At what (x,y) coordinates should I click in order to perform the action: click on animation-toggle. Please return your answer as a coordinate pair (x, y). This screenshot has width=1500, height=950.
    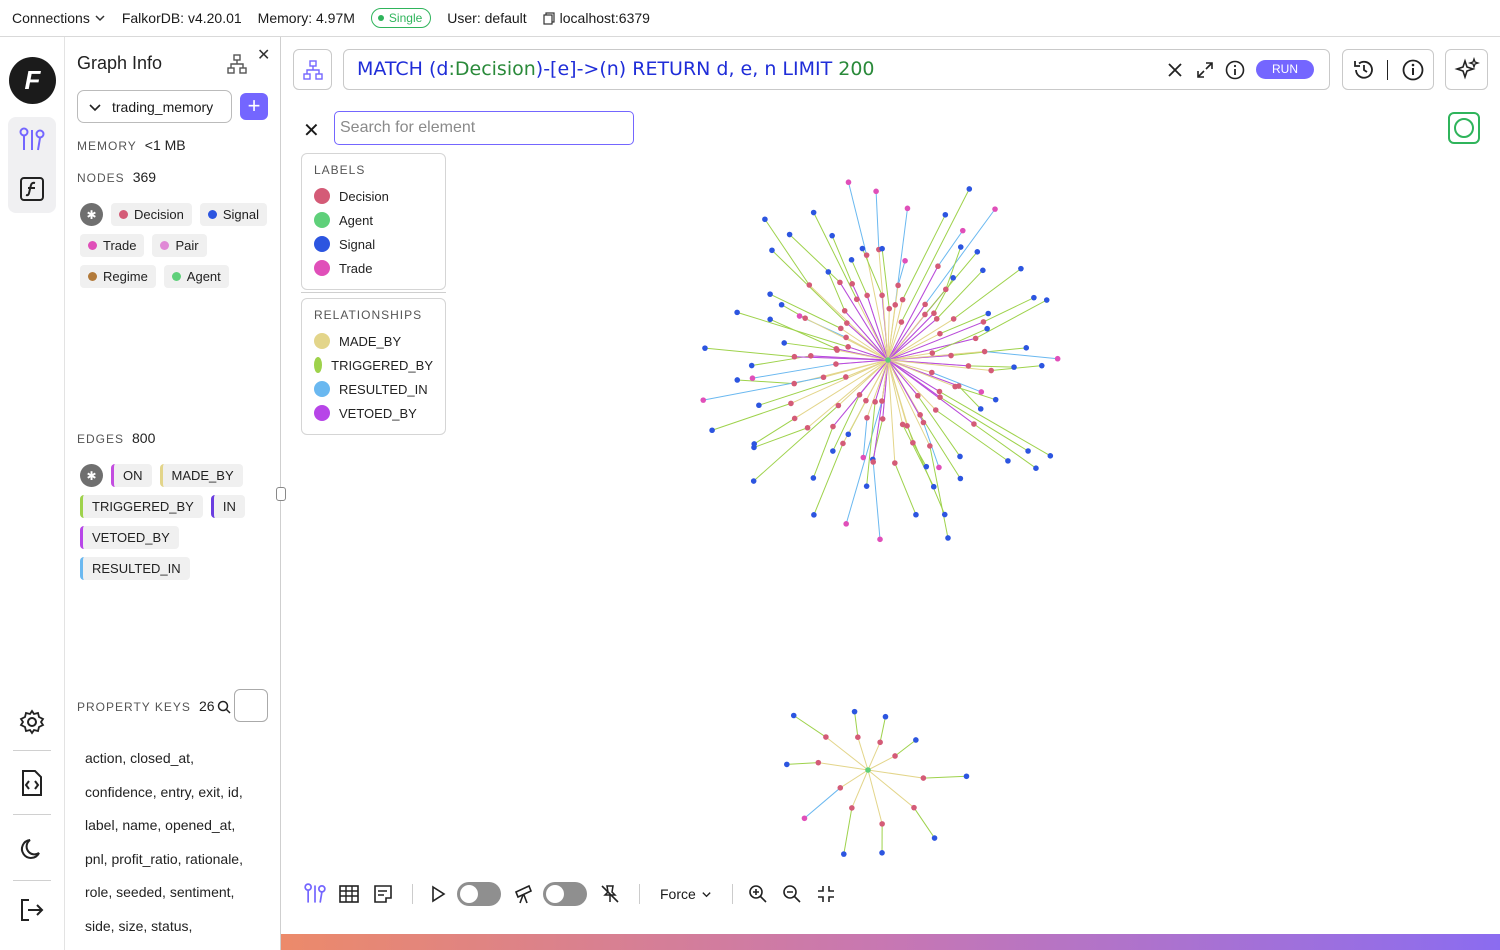
    Looking at the image, I should click on (479, 894).